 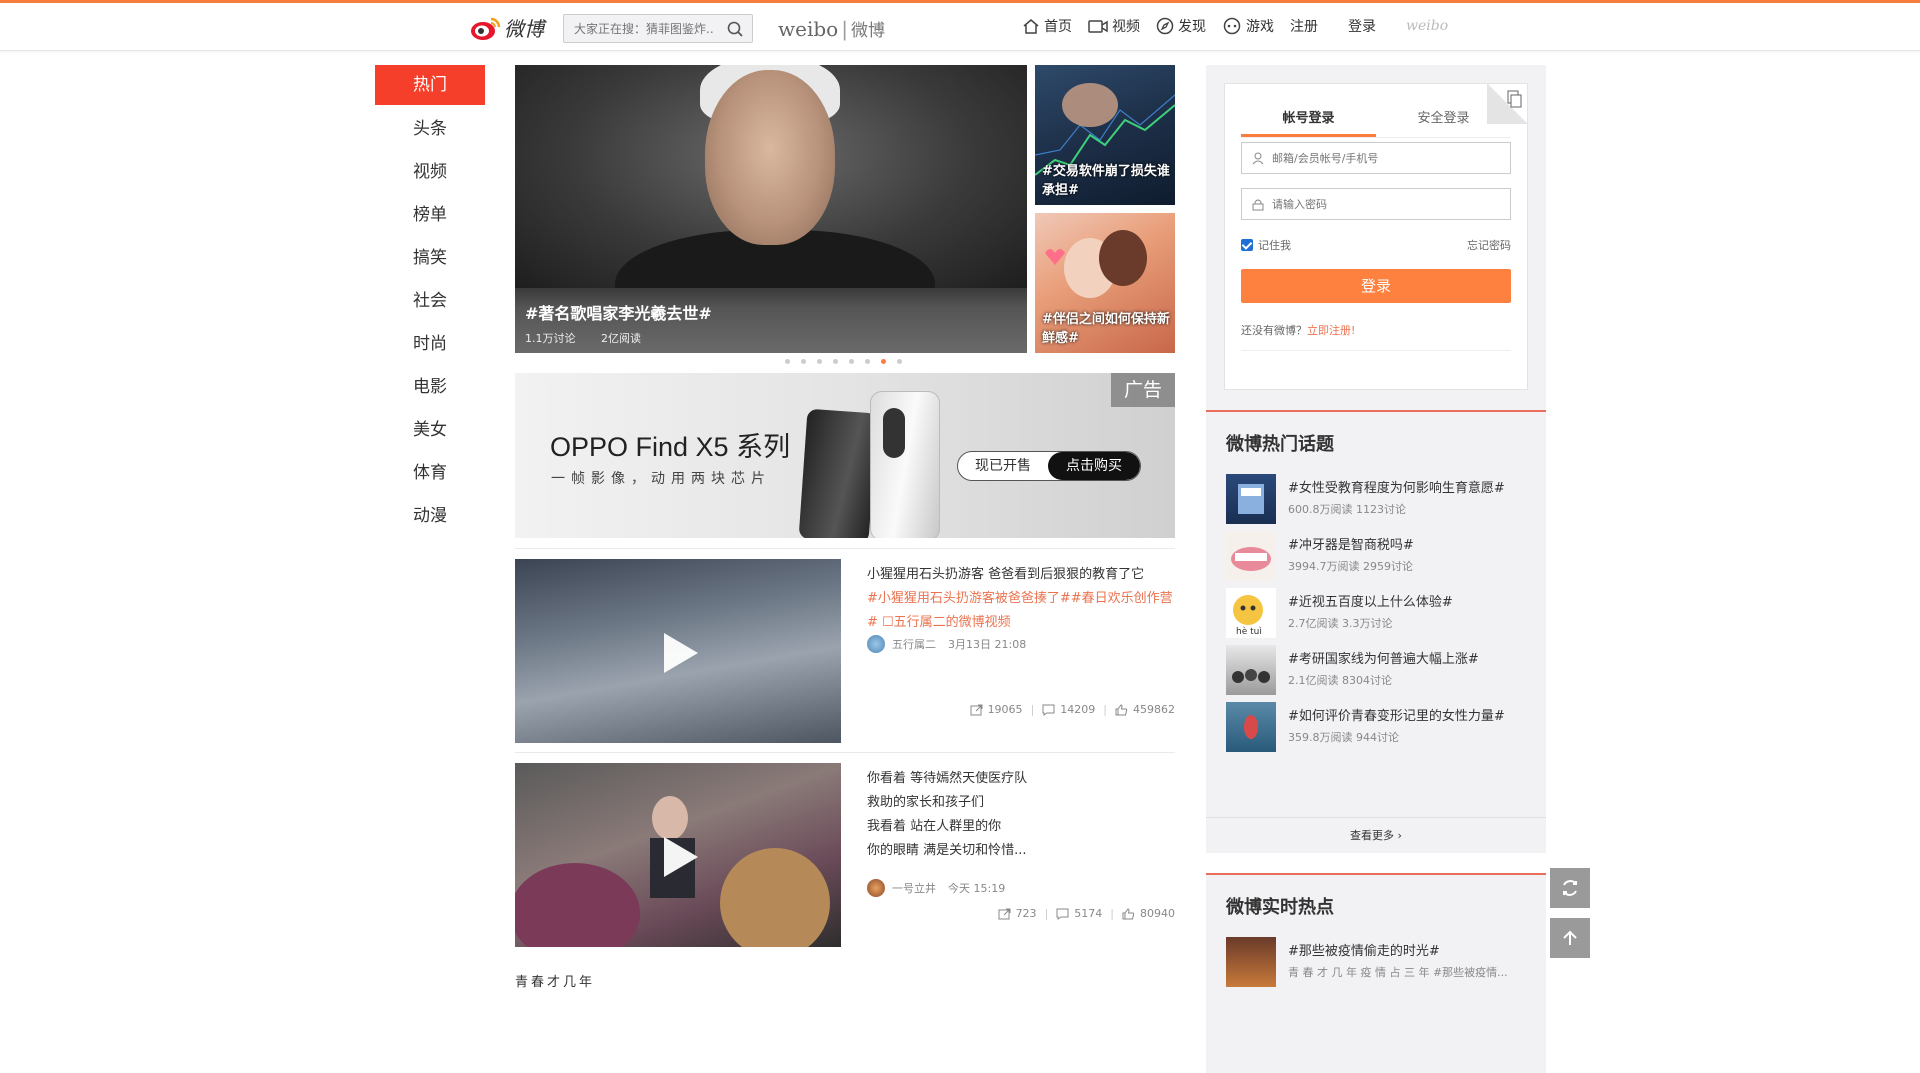 I want to click on share-count: 19065, so click(x=1005, y=709).